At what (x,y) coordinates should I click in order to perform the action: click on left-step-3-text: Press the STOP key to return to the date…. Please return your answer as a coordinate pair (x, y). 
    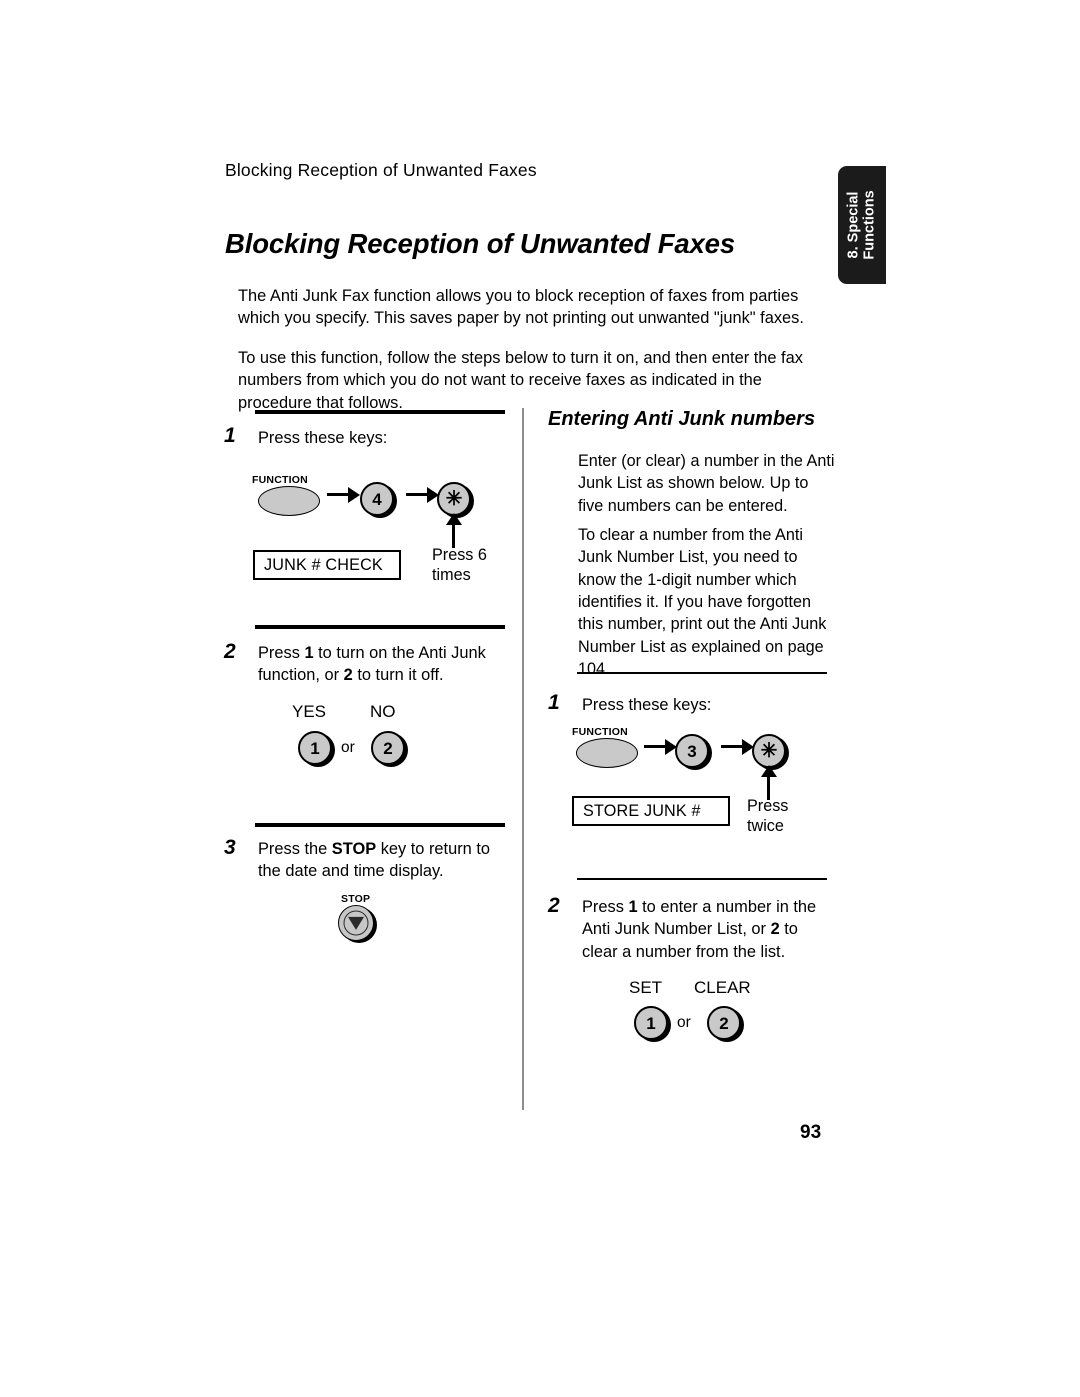
    Looking at the image, I should click on (383, 860).